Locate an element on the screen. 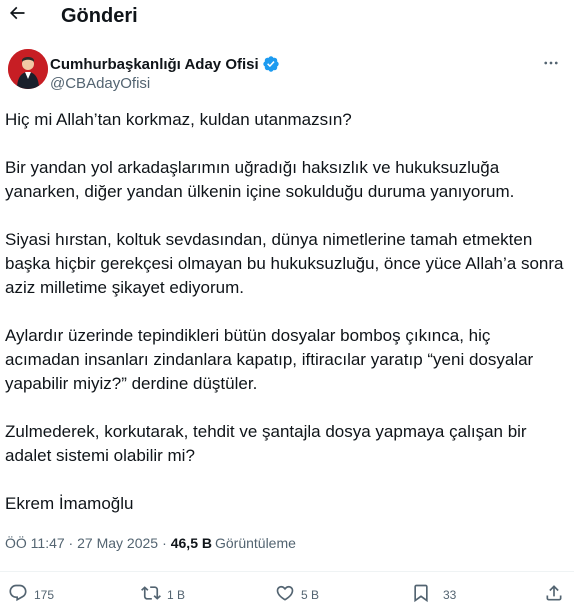 The image size is (574, 613). tweet-actions: 175 1 B 5 B 33 is located at coordinates (287, 595).